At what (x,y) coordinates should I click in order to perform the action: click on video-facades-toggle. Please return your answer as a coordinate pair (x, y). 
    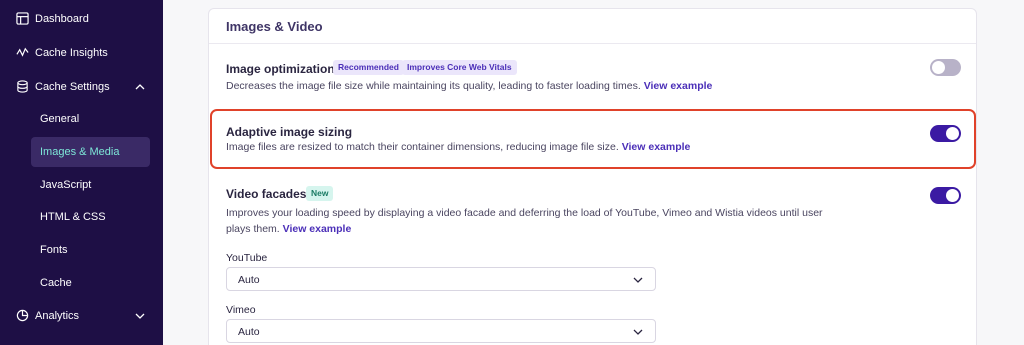
    Looking at the image, I should click on (945, 195).